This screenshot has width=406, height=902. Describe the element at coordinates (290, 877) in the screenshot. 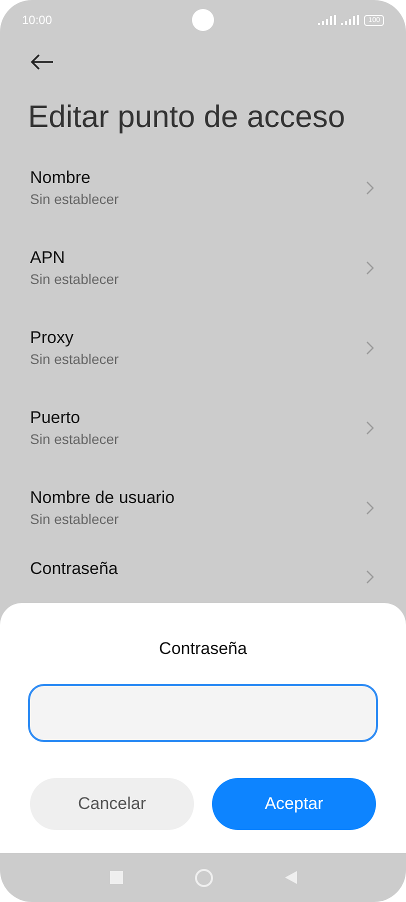

I see `back-triangle-icon` at that location.